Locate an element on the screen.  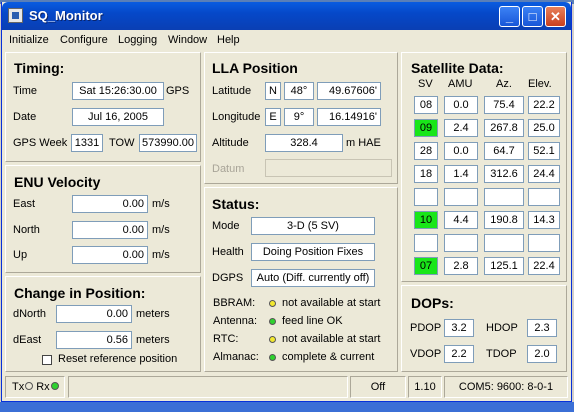
longitude-label: Longitude is located at coordinates (236, 117).